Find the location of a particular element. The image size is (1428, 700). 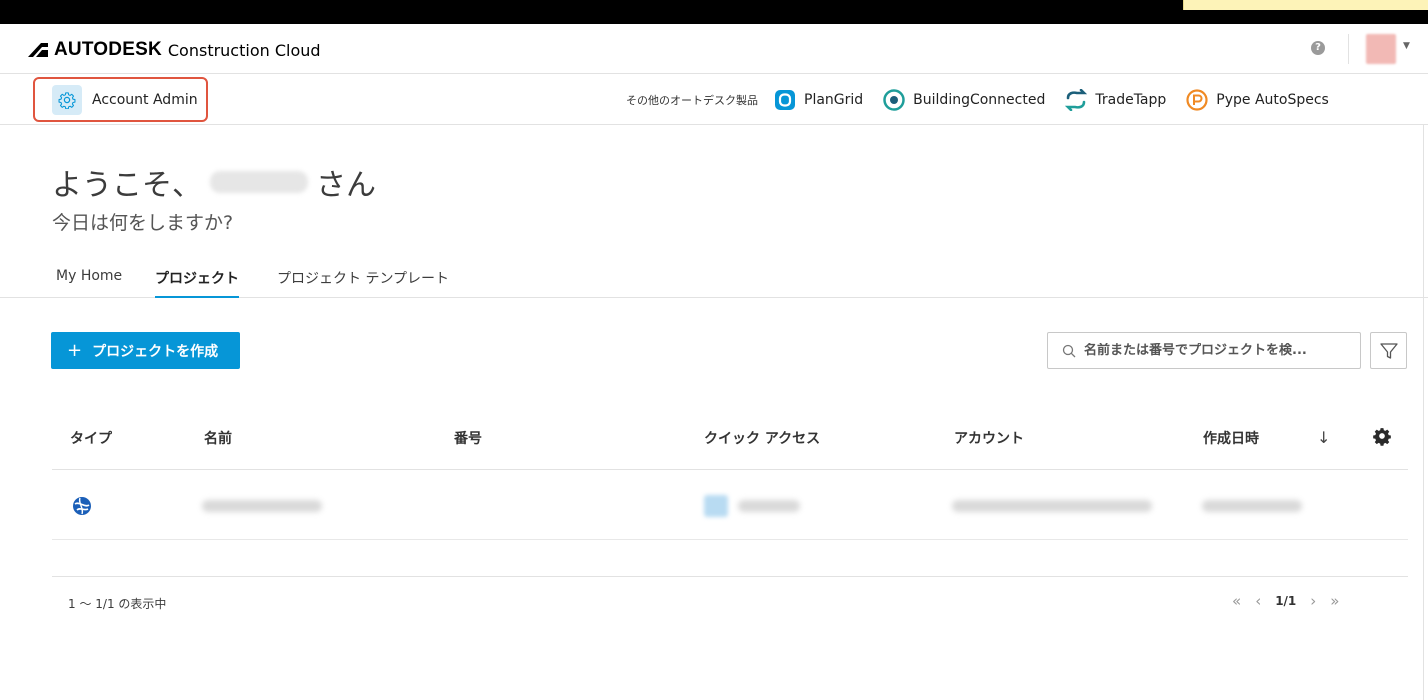

product-label: TradeTapp is located at coordinates (1131, 100).